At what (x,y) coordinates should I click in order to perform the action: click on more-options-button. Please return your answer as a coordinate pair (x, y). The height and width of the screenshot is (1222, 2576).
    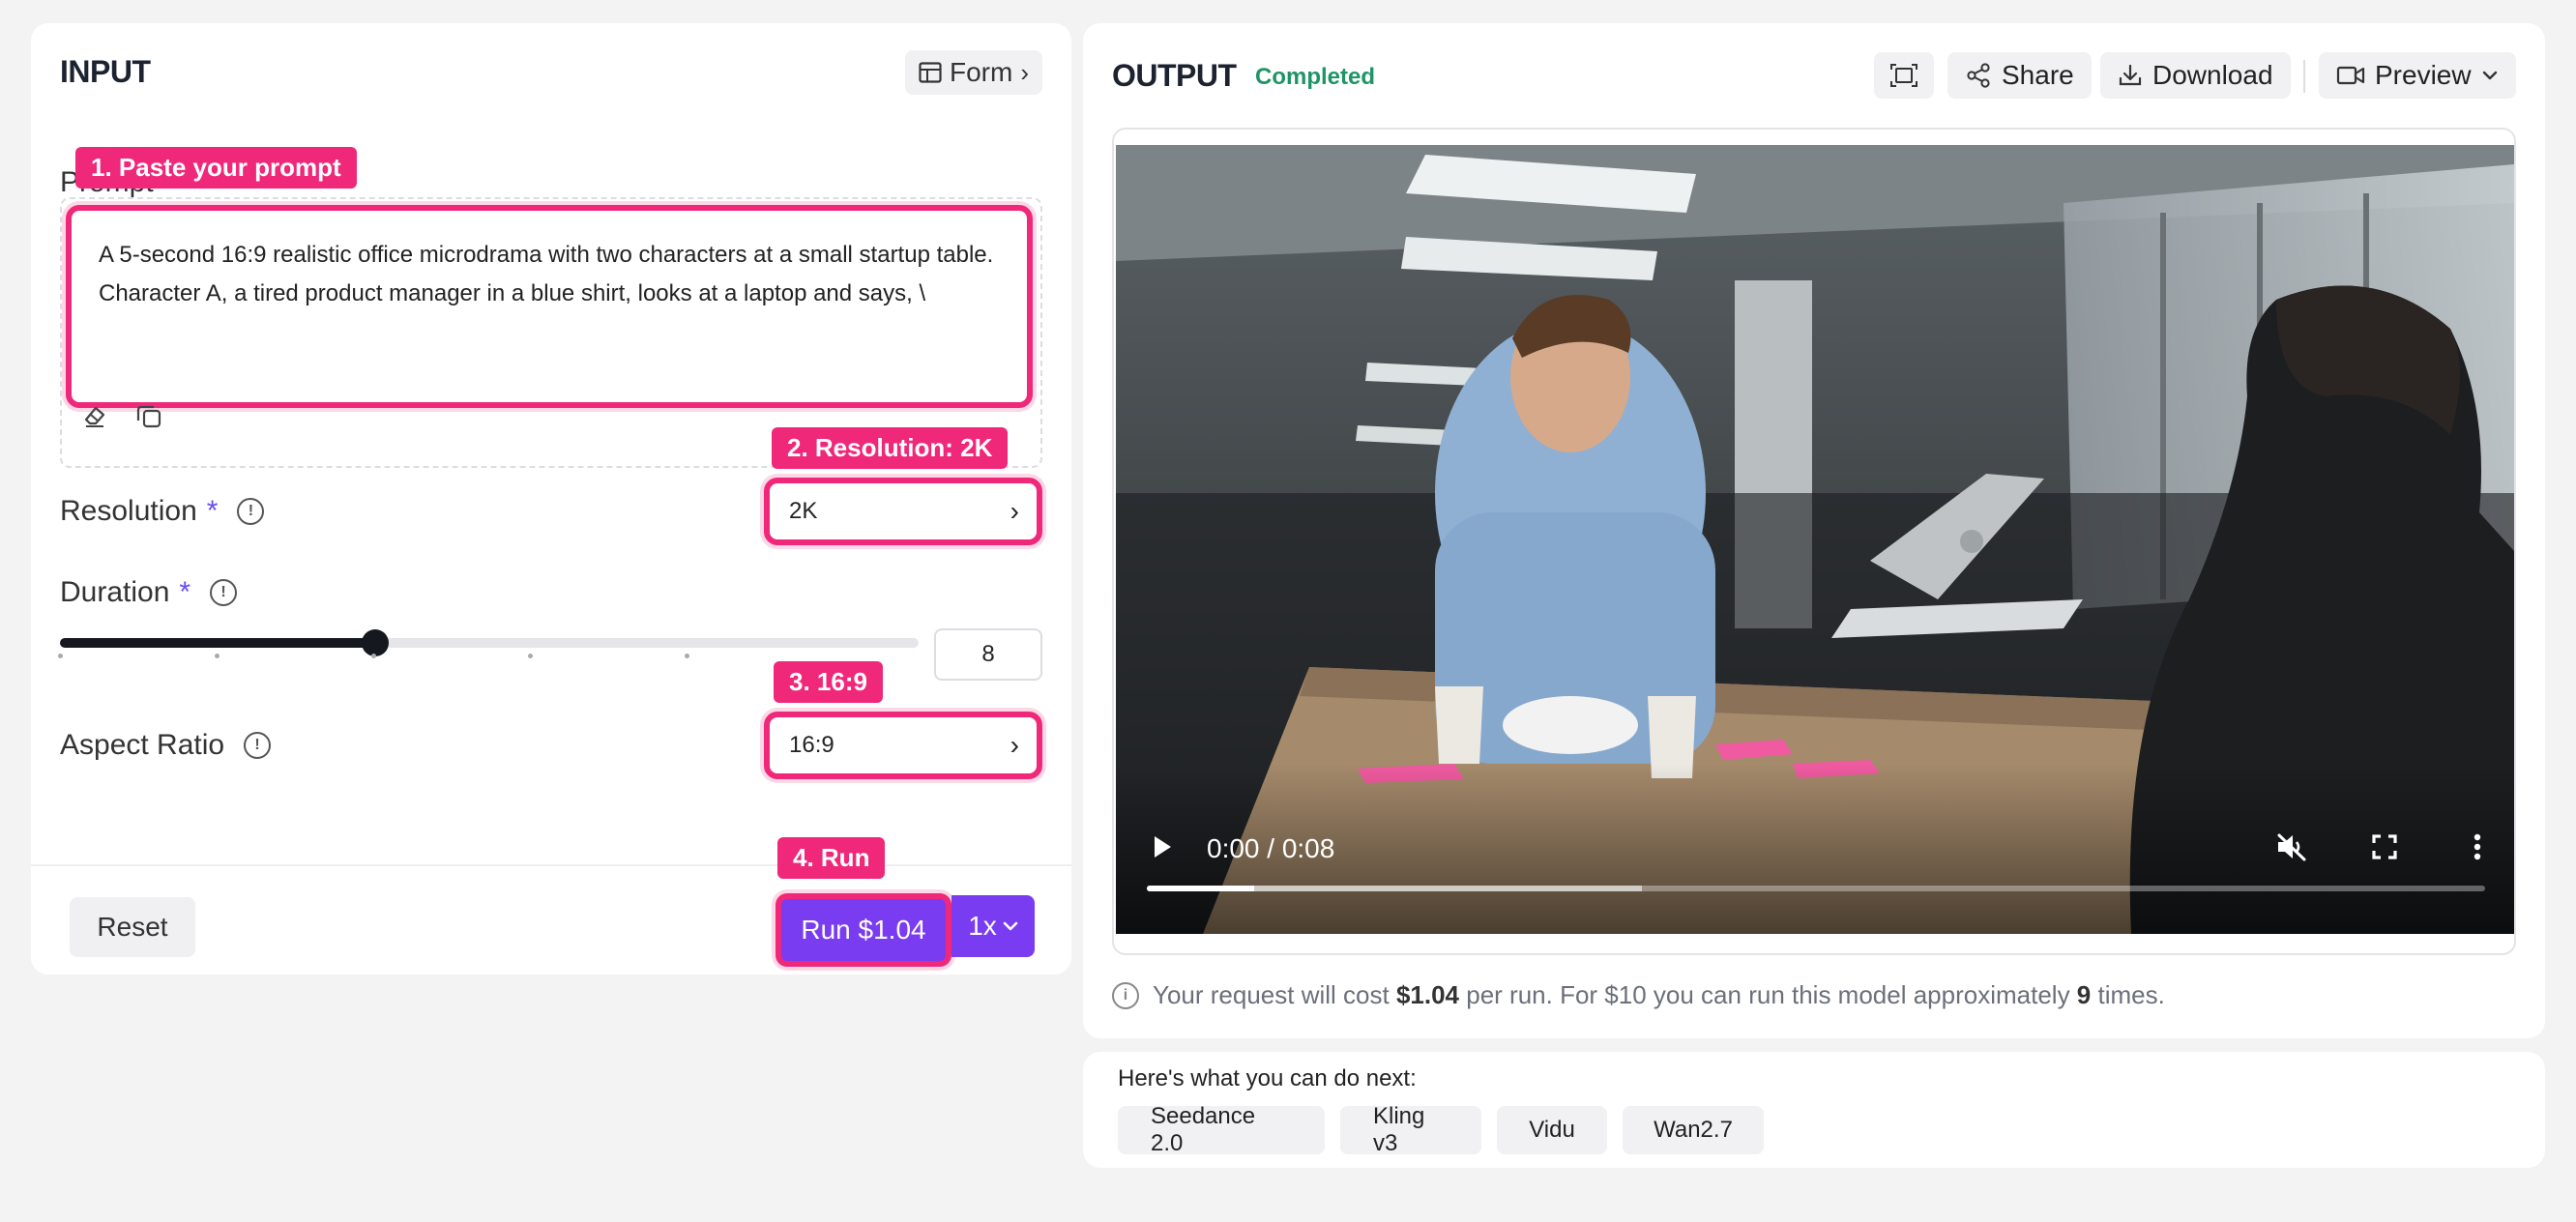
    Looking at the image, I should click on (2477, 847).